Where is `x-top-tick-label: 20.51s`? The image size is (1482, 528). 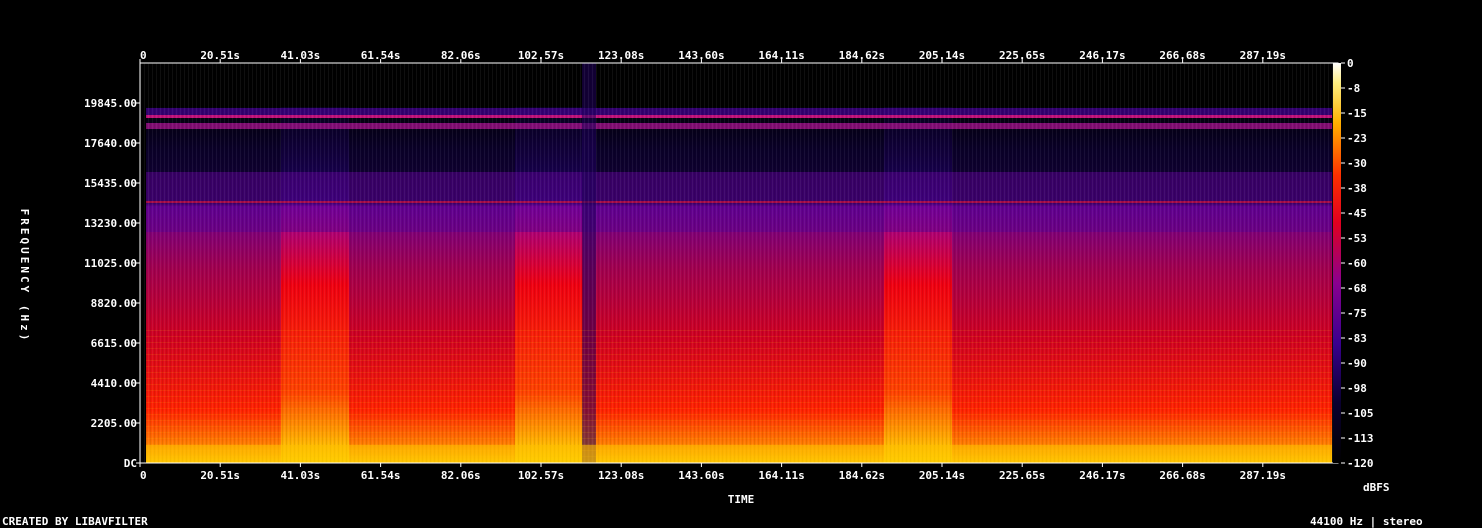
x-top-tick-label: 20.51s is located at coordinates (220, 55).